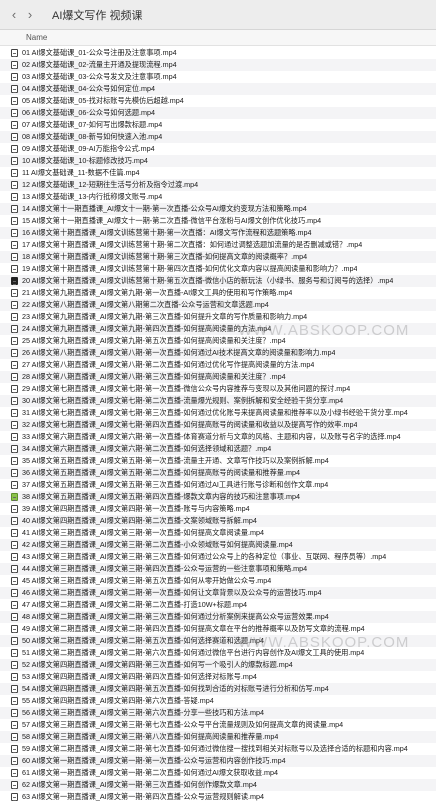 The width and height of the screenshot is (436, 803). What do you see at coordinates (218, 677) in the screenshot?
I see `file-row: 53 AI爆文第四期直播课_AI爆文第四期-第四次直播-如何选择对标账号.mp4` at bounding box center [218, 677].